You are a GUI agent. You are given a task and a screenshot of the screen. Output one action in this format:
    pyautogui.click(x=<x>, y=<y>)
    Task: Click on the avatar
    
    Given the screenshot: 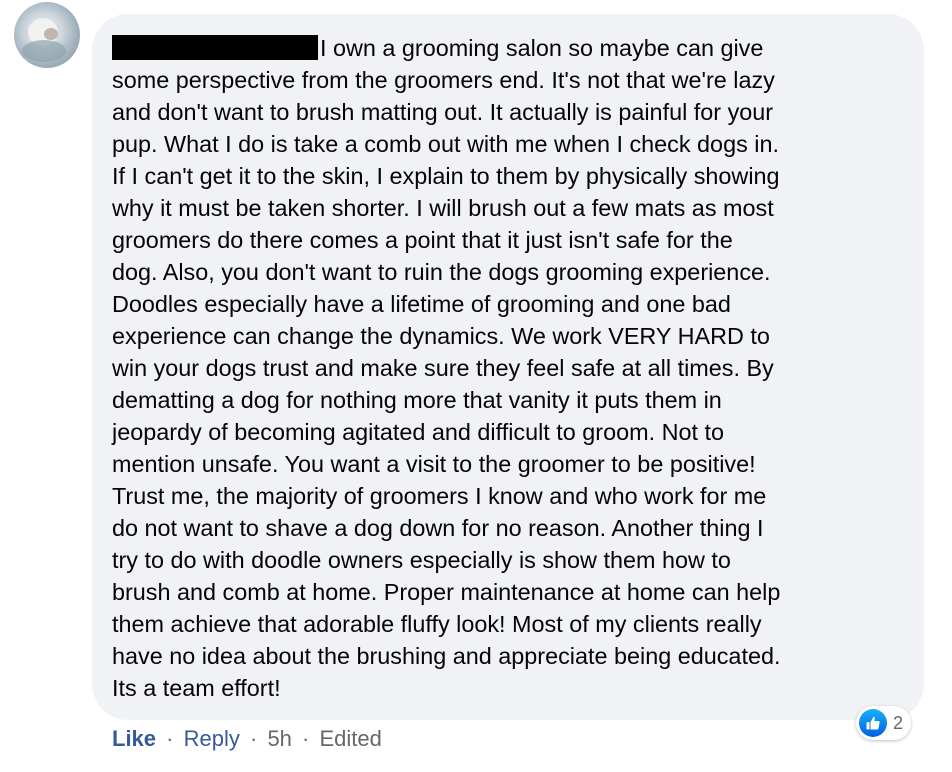 What is the action you would take?
    pyautogui.click(x=47, y=35)
    